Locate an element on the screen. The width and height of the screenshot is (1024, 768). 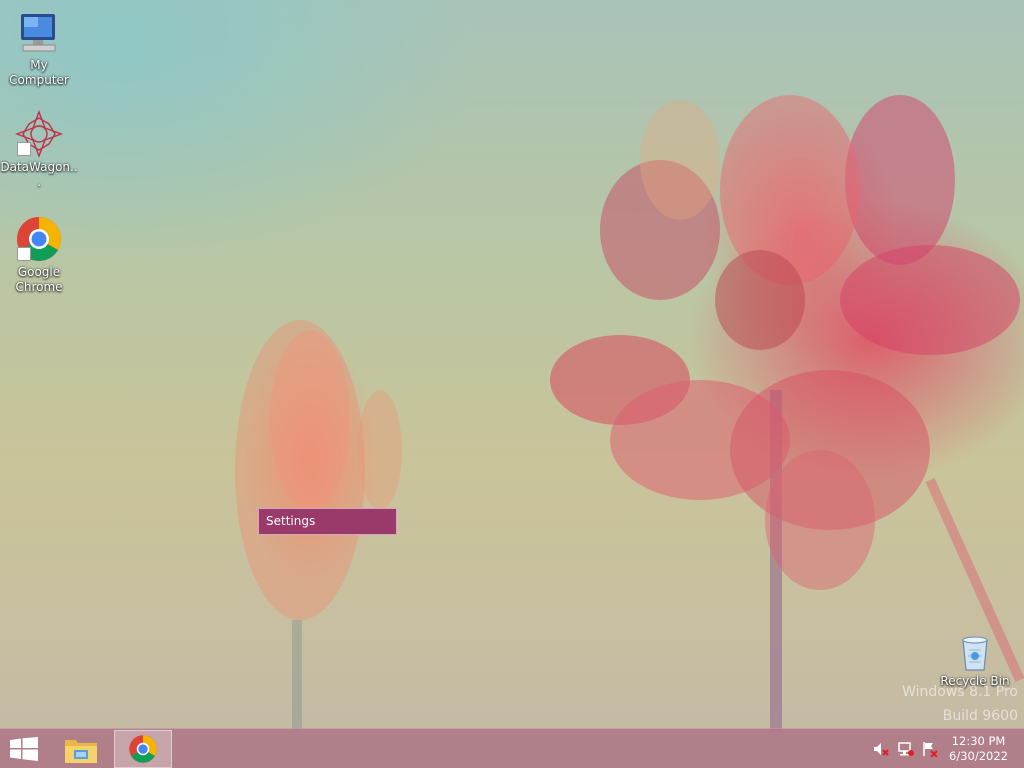
datawagon-icon is located at coordinates (39, 134).